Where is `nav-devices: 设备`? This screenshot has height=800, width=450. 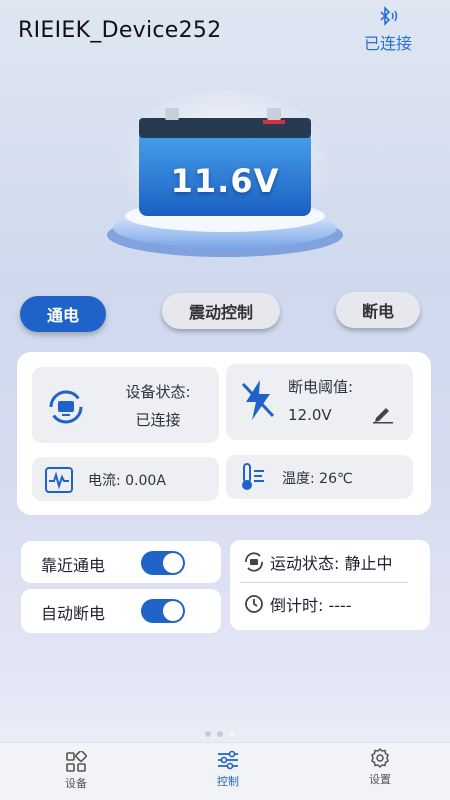
nav-devices: 设备 is located at coordinates (76, 771).